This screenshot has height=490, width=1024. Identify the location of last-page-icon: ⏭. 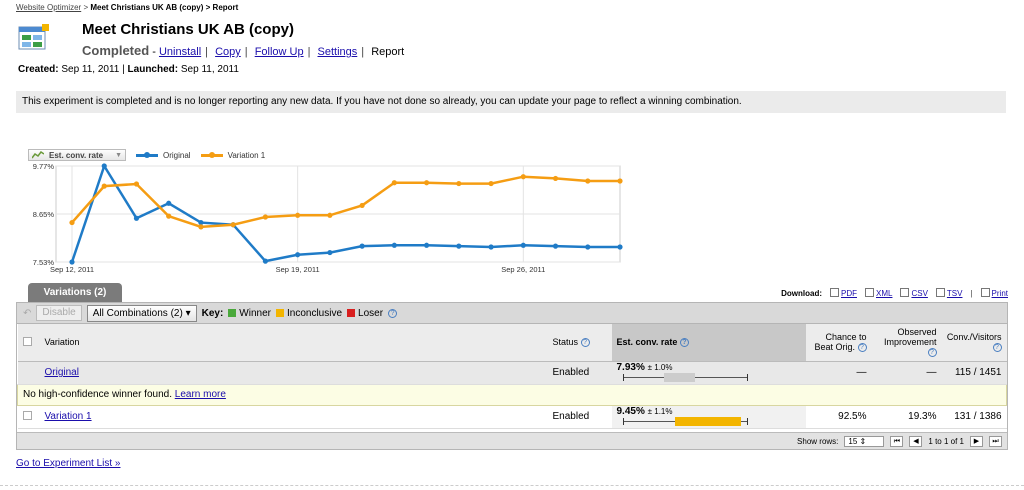
(995, 441).